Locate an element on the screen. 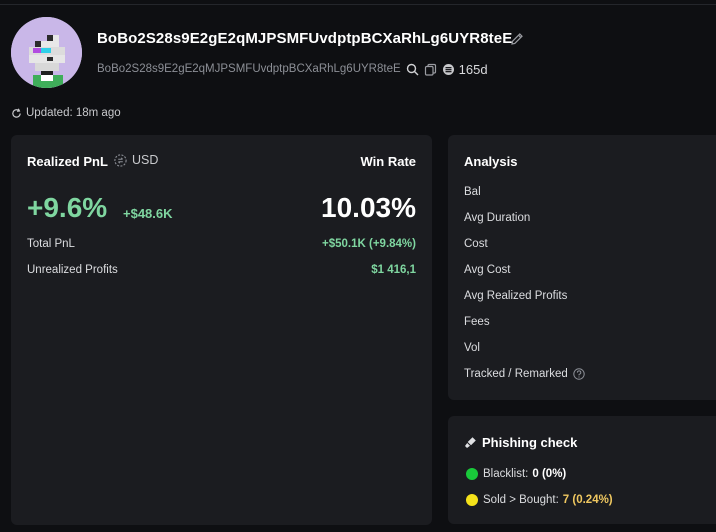 This screenshot has width=716, height=532. phishing-title-text: Phishing check is located at coordinates (530, 442).